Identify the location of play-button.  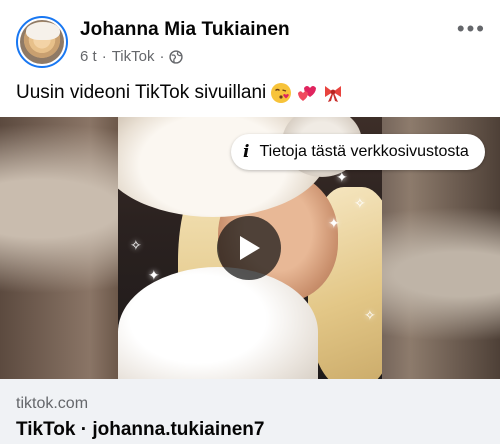
(249, 248).